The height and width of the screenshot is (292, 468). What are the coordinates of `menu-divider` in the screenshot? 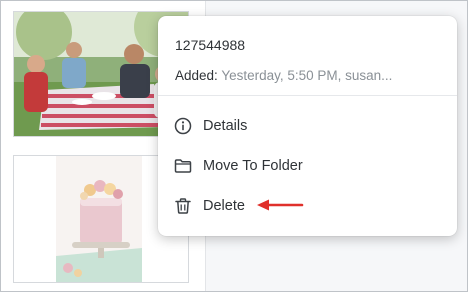 It's located at (307, 95).